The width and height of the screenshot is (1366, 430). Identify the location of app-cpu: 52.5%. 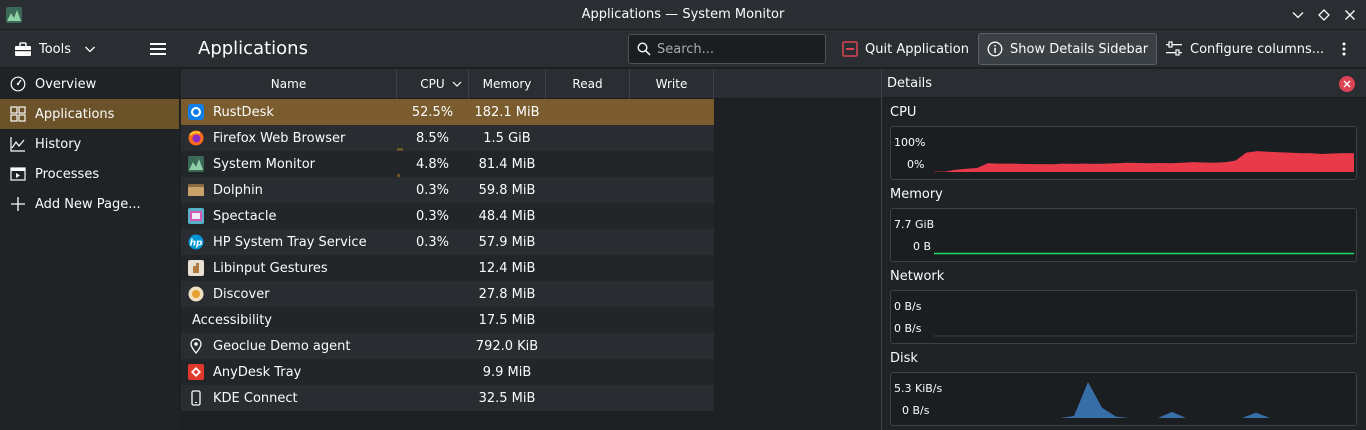
(432, 112).